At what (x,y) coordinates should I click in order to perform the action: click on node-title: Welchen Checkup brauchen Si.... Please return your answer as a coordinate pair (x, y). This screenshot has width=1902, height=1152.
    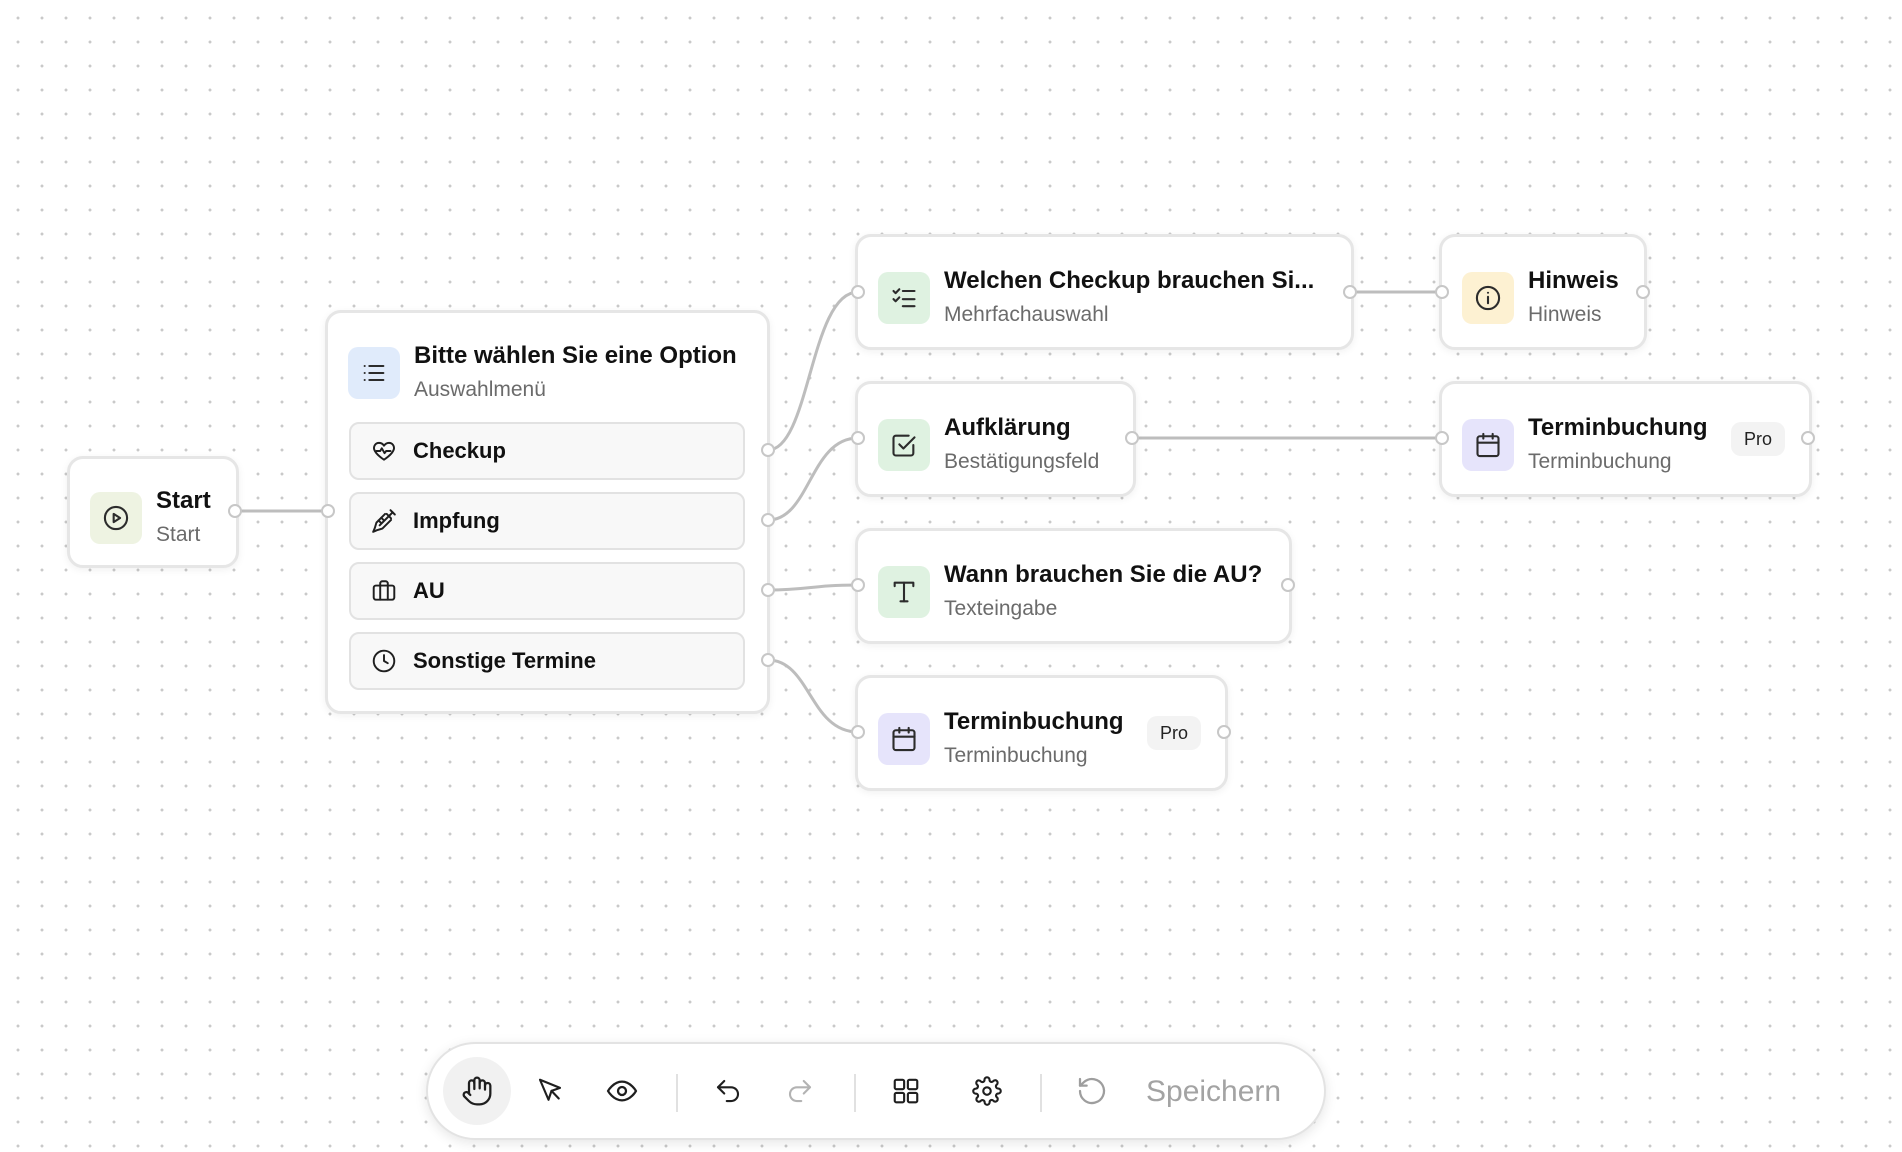
    Looking at the image, I should click on (1129, 280).